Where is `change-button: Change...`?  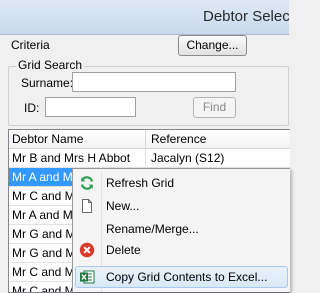
change-button: Change... is located at coordinates (212, 45).